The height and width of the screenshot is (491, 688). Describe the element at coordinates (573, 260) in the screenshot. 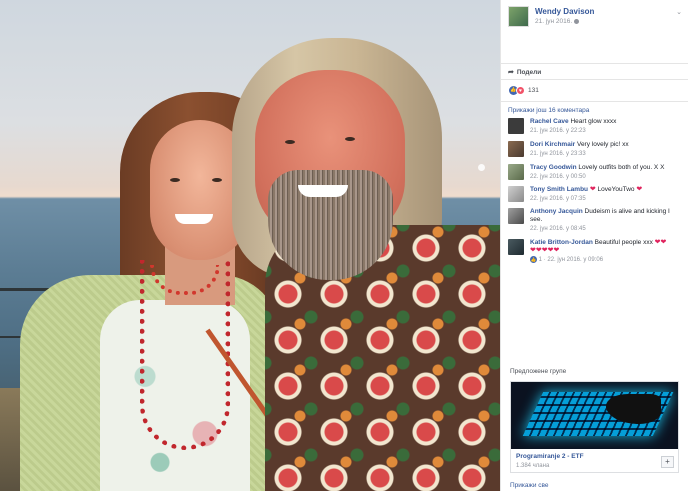

I see `comment-timestamp: · 22. јун 2016. у 09:06` at that location.